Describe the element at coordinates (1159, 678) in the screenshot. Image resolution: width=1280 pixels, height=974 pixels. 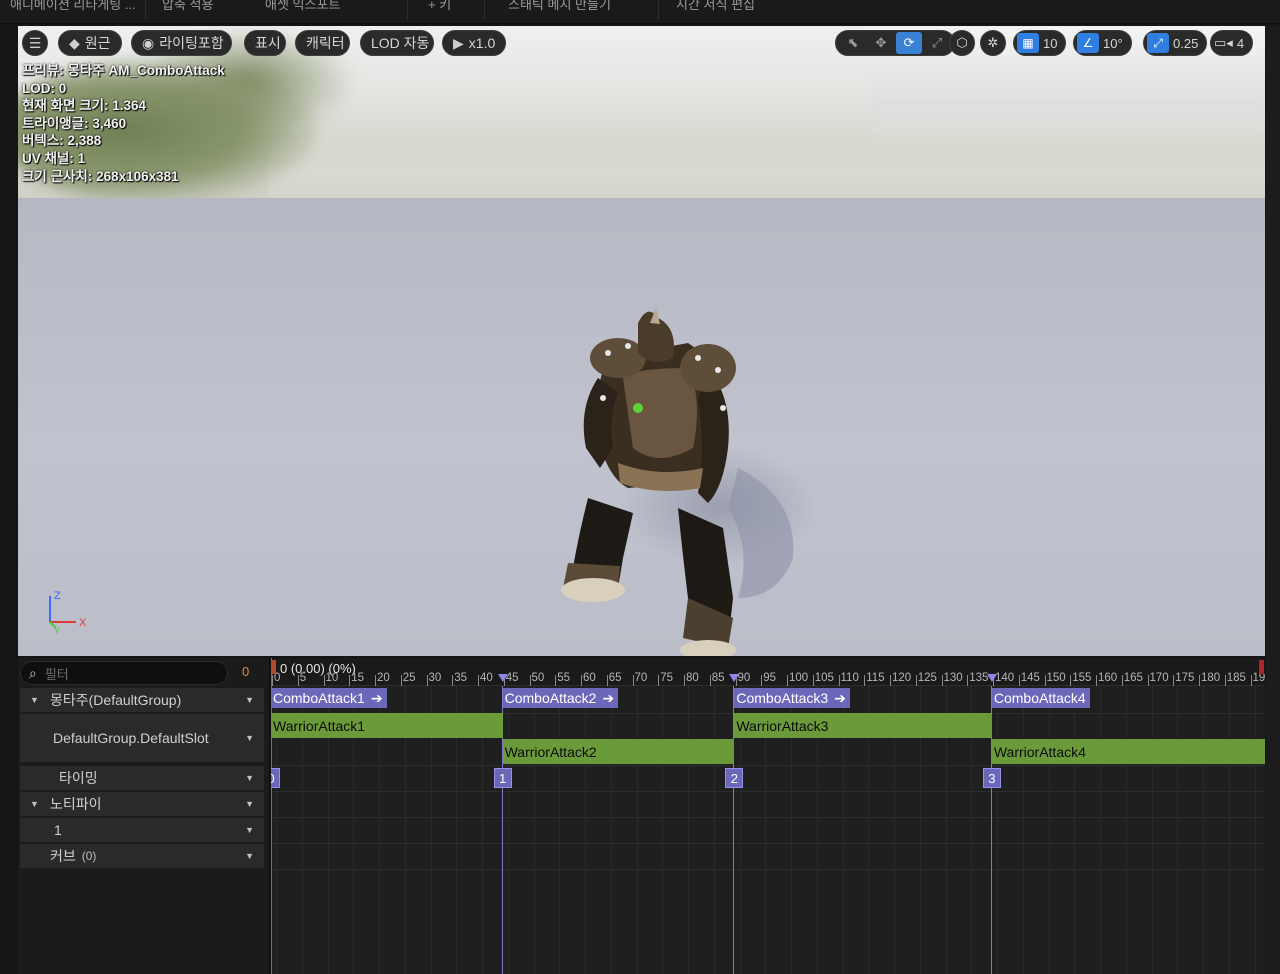
I see `ruler-label: 170` at that location.